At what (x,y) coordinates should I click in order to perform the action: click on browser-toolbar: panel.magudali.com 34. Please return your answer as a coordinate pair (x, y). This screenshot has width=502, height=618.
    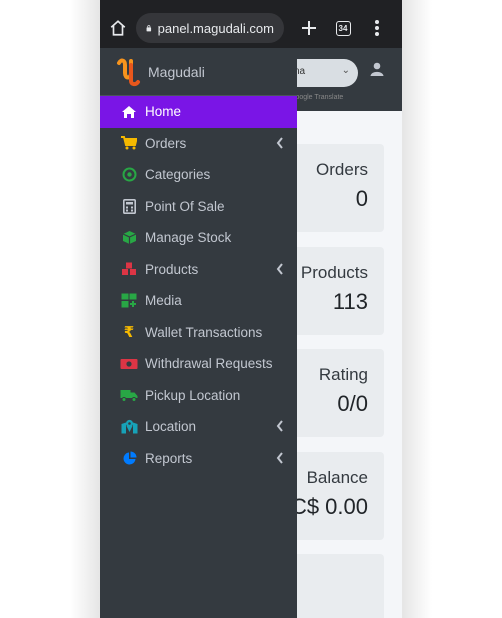
    Looking at the image, I should click on (251, 28).